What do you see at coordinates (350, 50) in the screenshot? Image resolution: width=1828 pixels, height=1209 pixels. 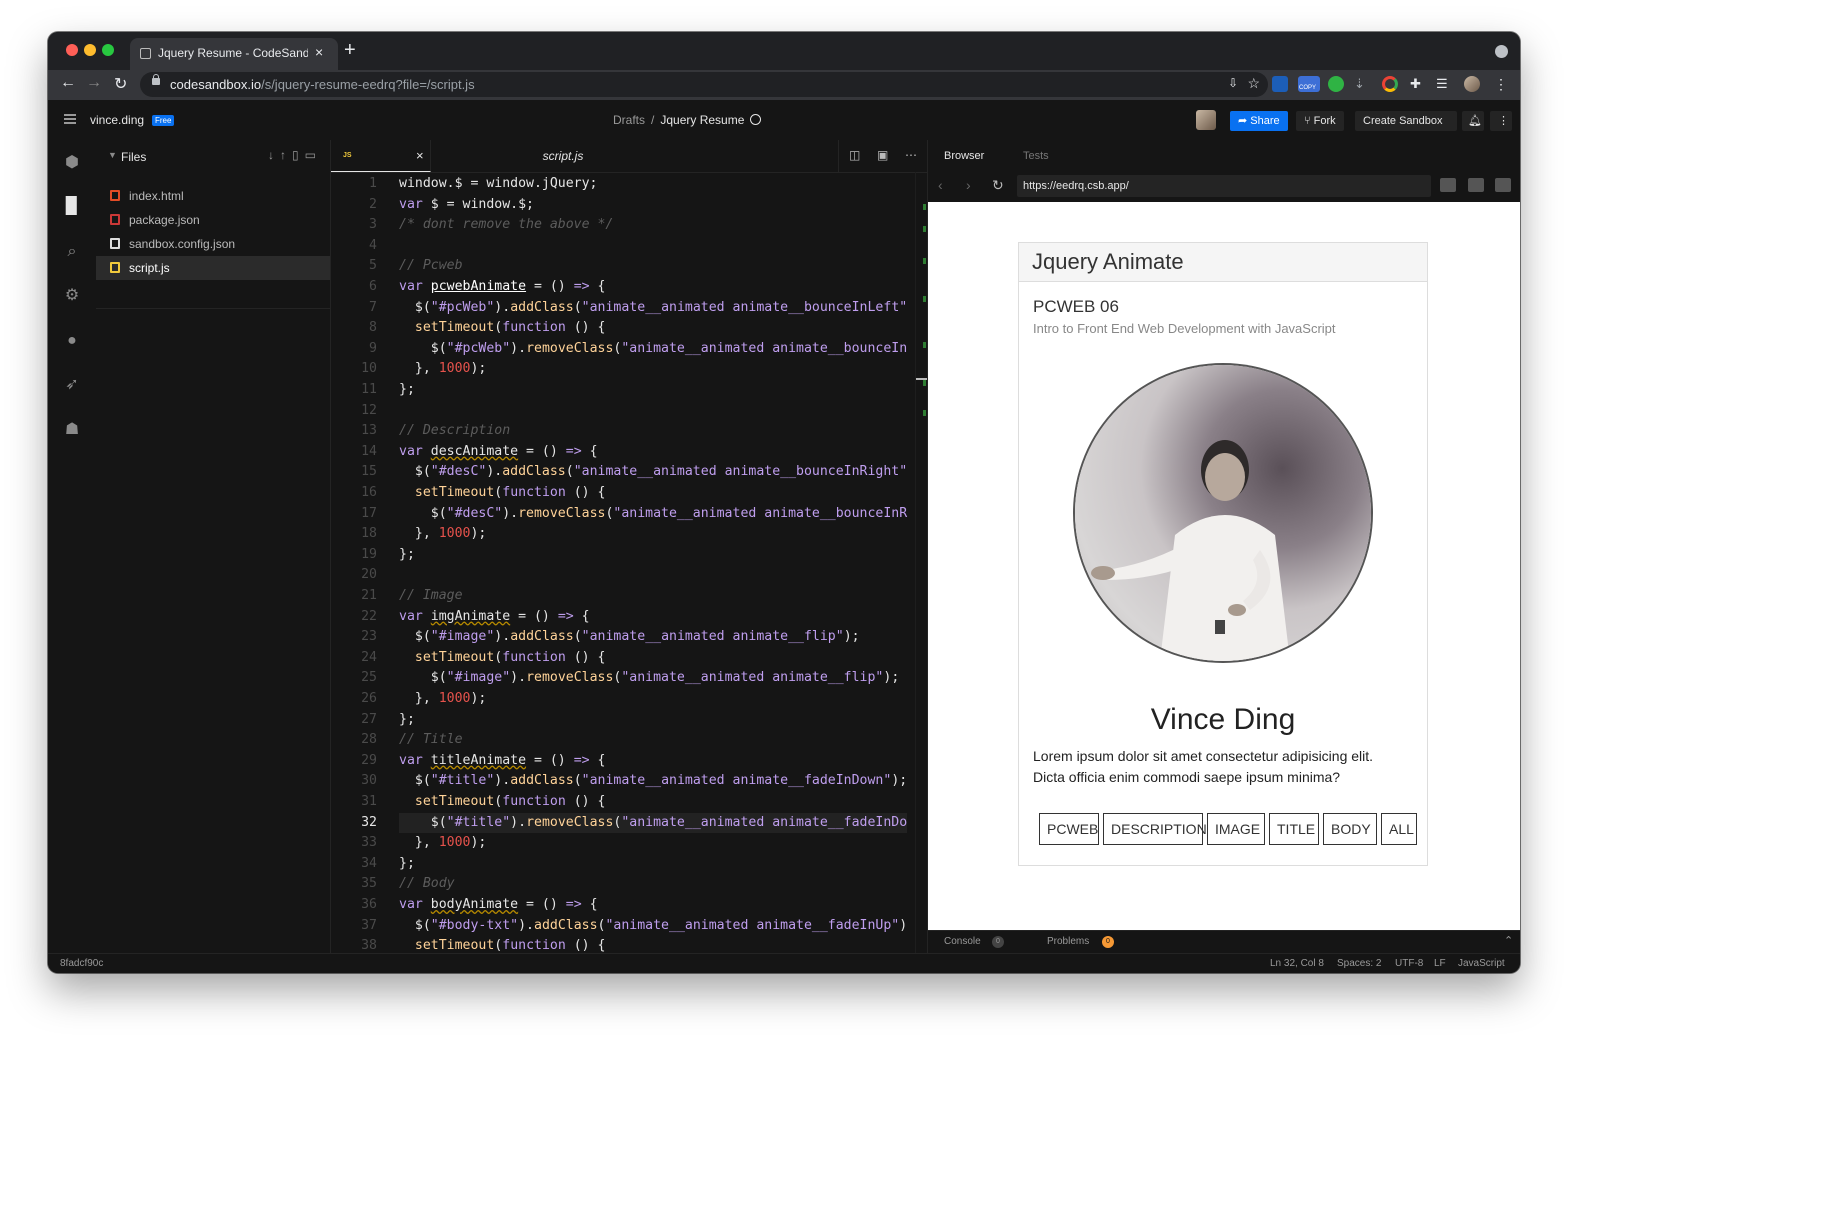 I see `new-tab-icon: +` at bounding box center [350, 50].